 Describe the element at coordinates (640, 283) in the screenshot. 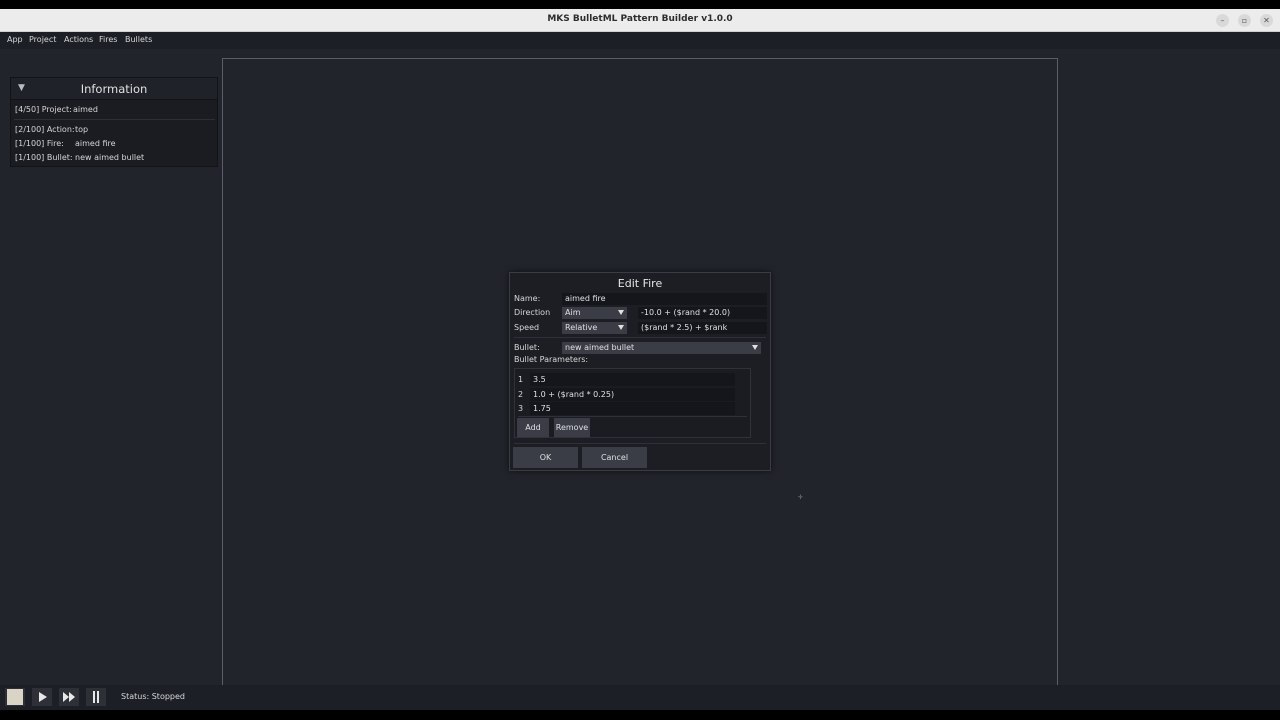

I see `dialog-title: Edit Fire` at that location.